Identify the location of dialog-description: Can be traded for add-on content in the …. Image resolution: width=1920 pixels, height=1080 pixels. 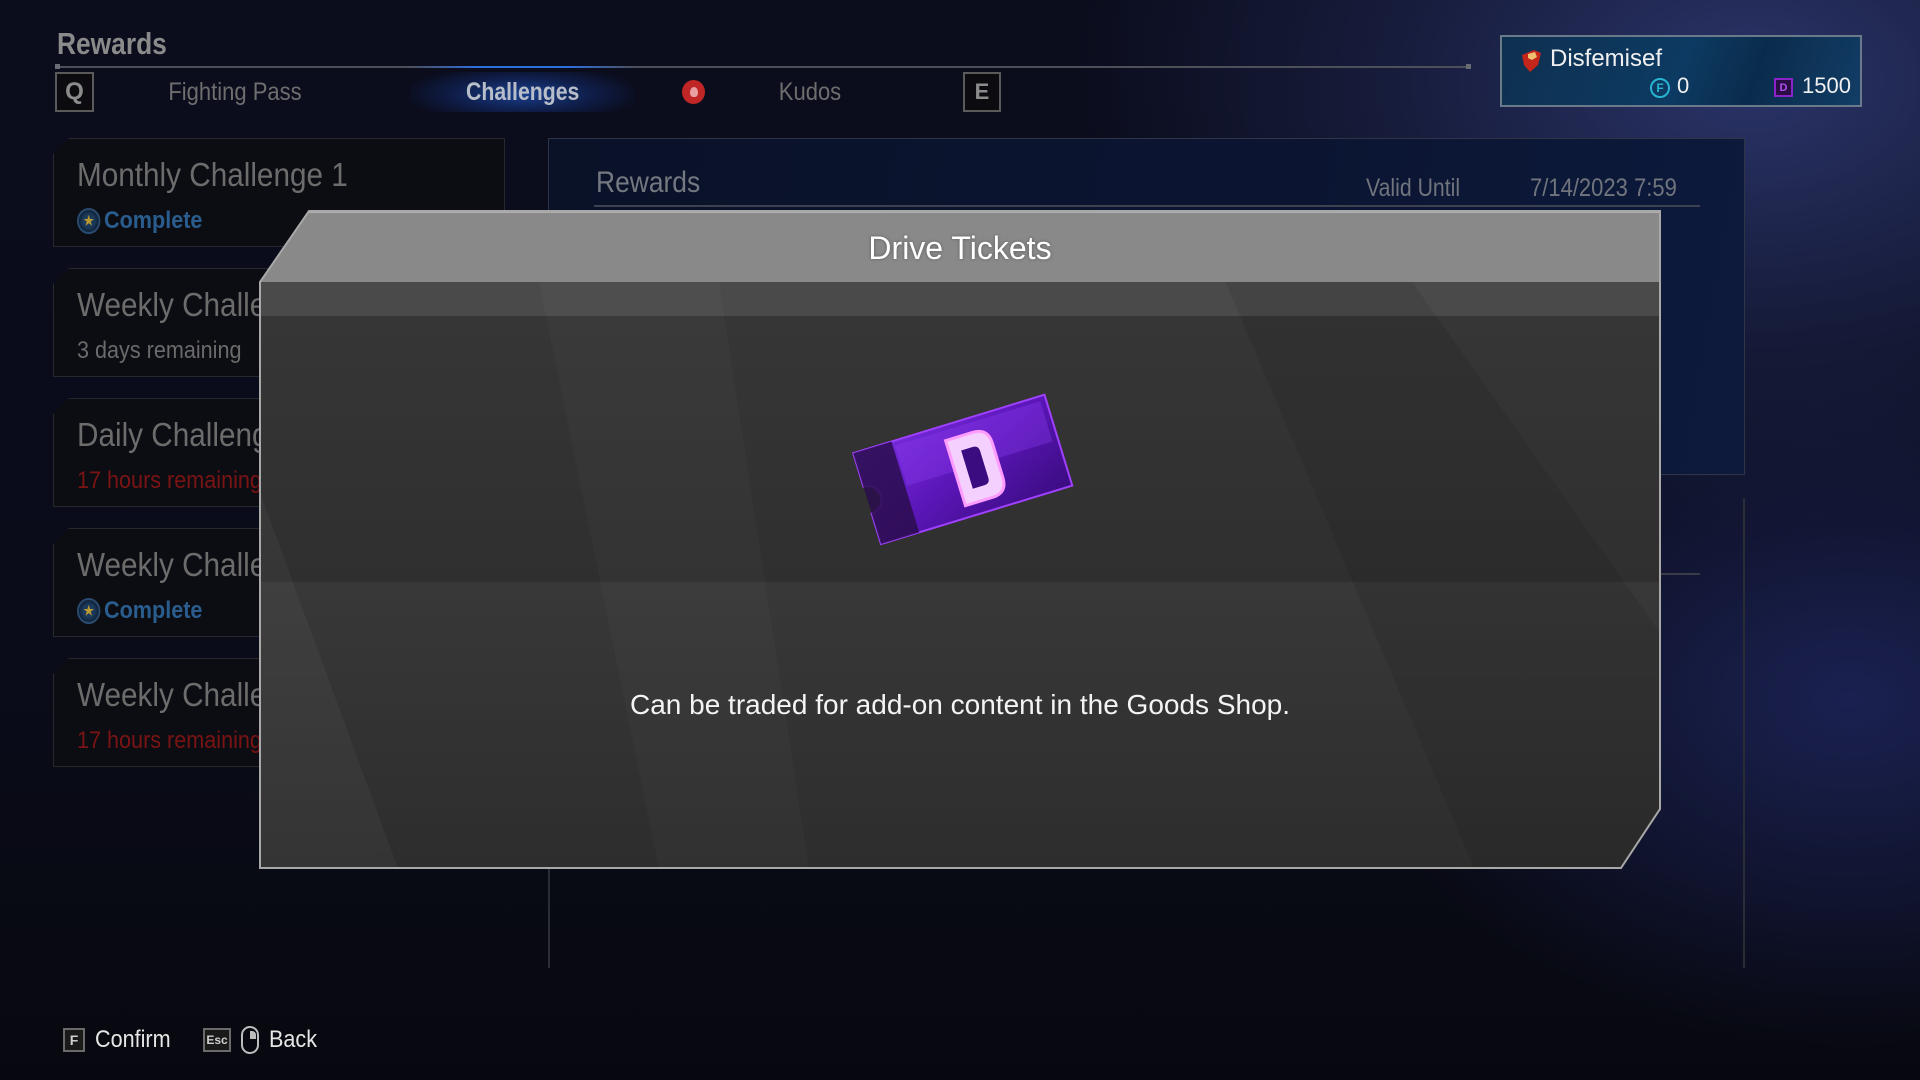
(959, 704).